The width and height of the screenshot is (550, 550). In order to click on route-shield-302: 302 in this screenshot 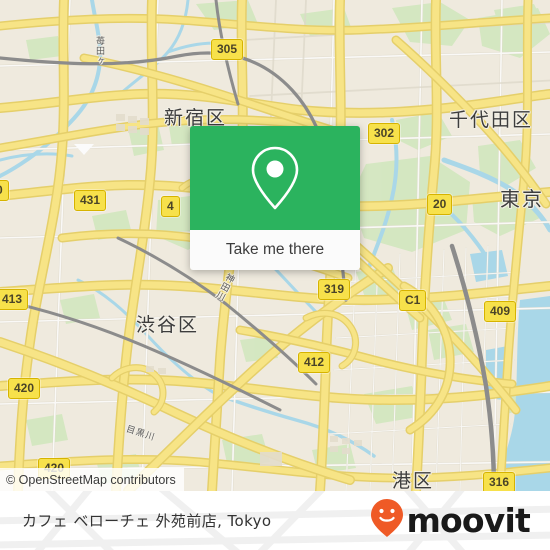, I will do `click(384, 133)`.